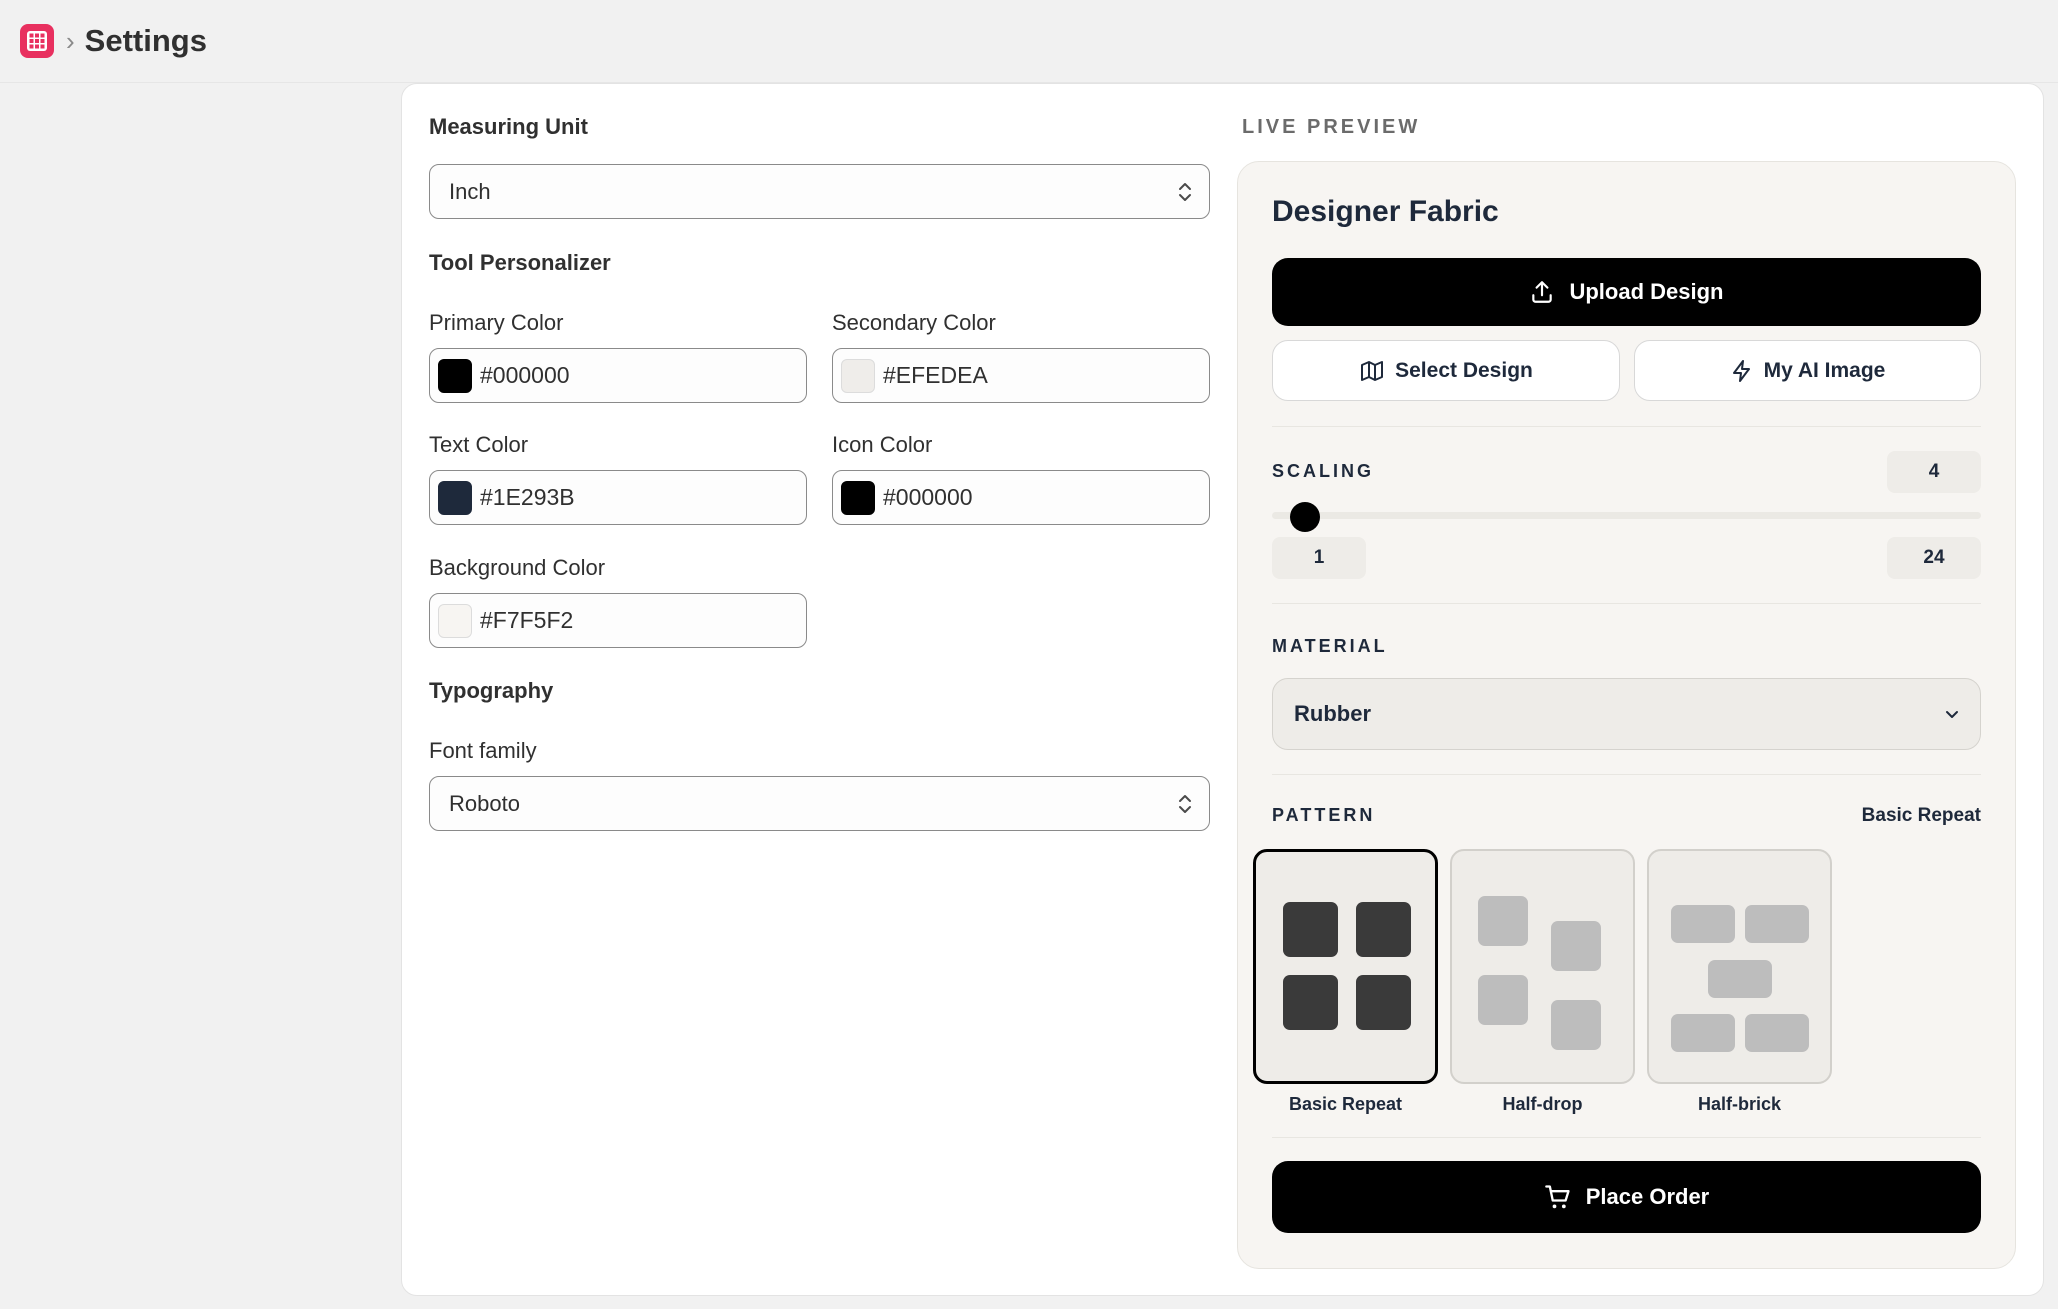 This screenshot has width=2058, height=1309. Describe the element at coordinates (1647, 1196) in the screenshot. I see `place-order-label: Place Order` at that location.